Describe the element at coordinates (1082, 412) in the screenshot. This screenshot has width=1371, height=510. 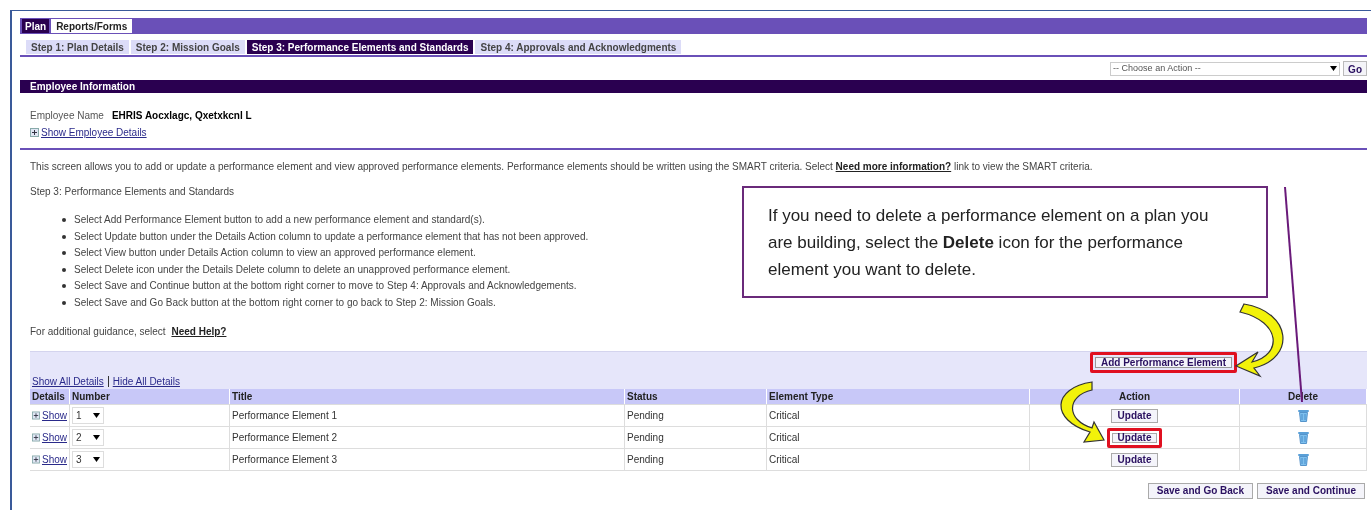
I see `curved-arrow` at that location.